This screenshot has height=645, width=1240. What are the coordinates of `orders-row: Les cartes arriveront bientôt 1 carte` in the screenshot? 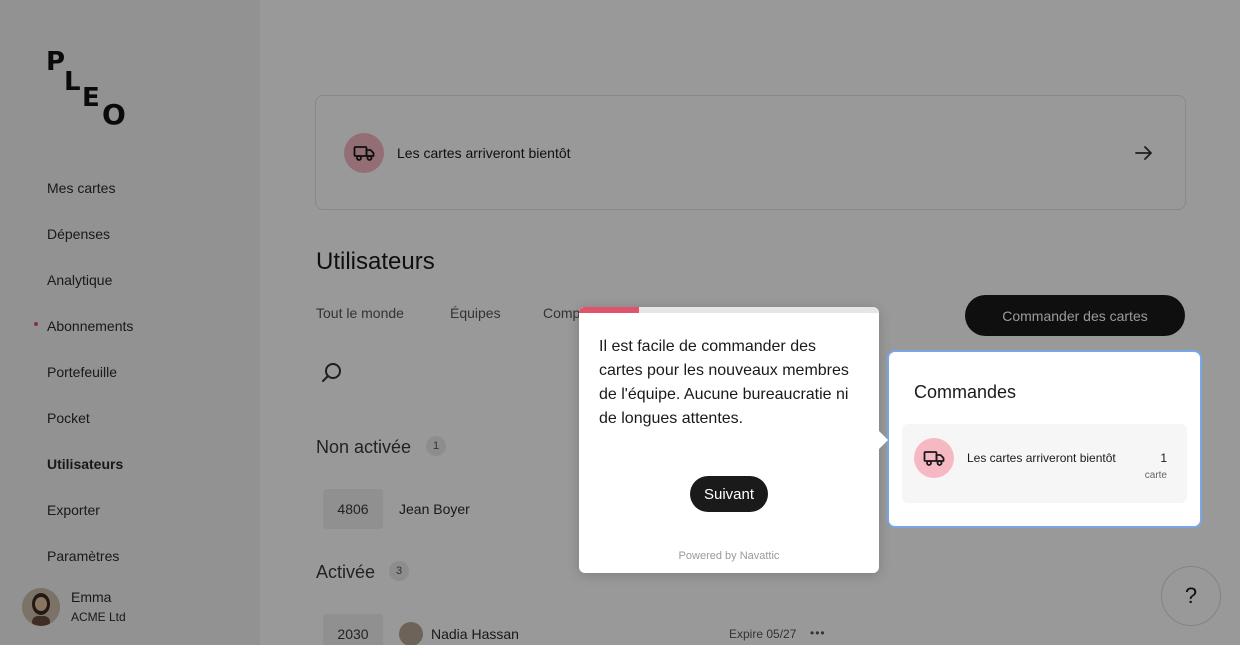 It's located at (1044, 463).